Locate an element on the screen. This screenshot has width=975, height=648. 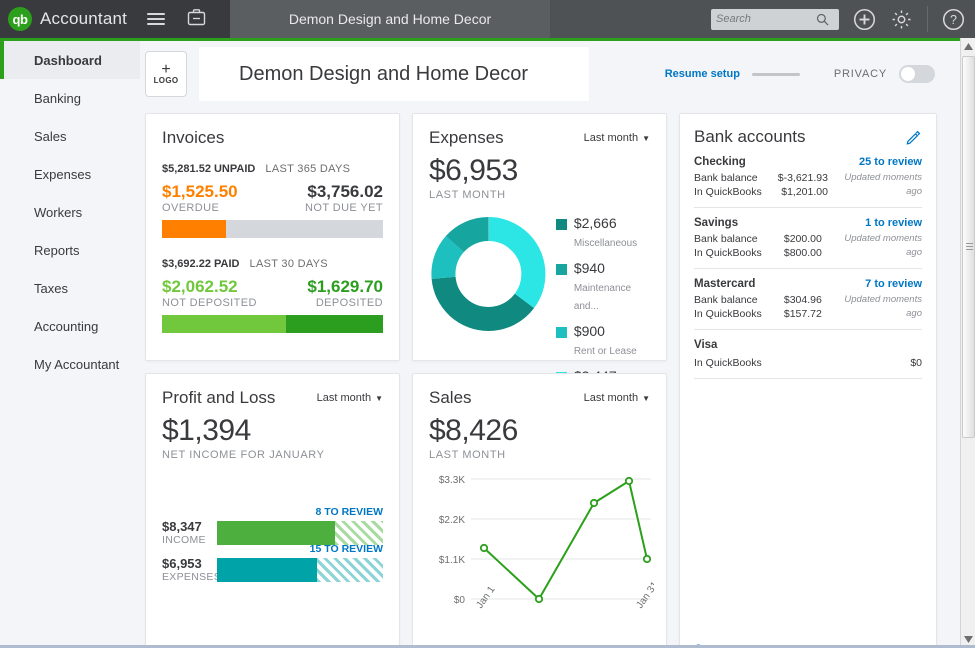
bank-review-link: 1 to review is located at coordinates (893, 223).